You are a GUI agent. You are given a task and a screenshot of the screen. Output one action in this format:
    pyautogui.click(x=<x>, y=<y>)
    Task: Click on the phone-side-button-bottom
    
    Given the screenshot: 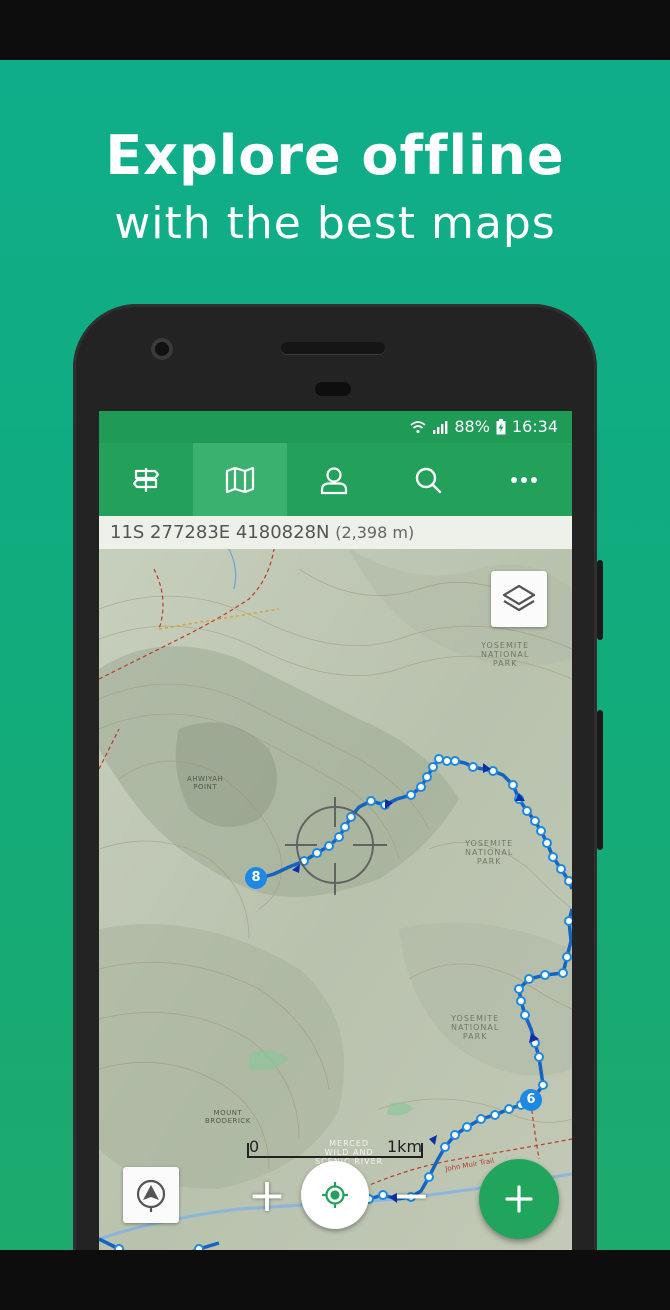 What is the action you would take?
    pyautogui.click(x=600, y=780)
    